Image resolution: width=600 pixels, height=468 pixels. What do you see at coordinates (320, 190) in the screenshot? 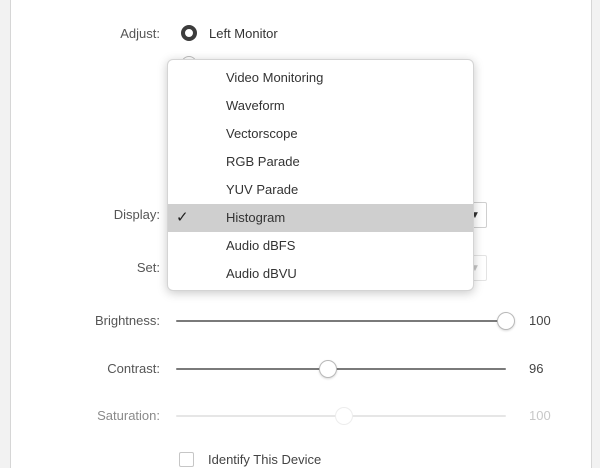
I see `menu-item-yuv-parade: YUV Parade` at bounding box center [320, 190].